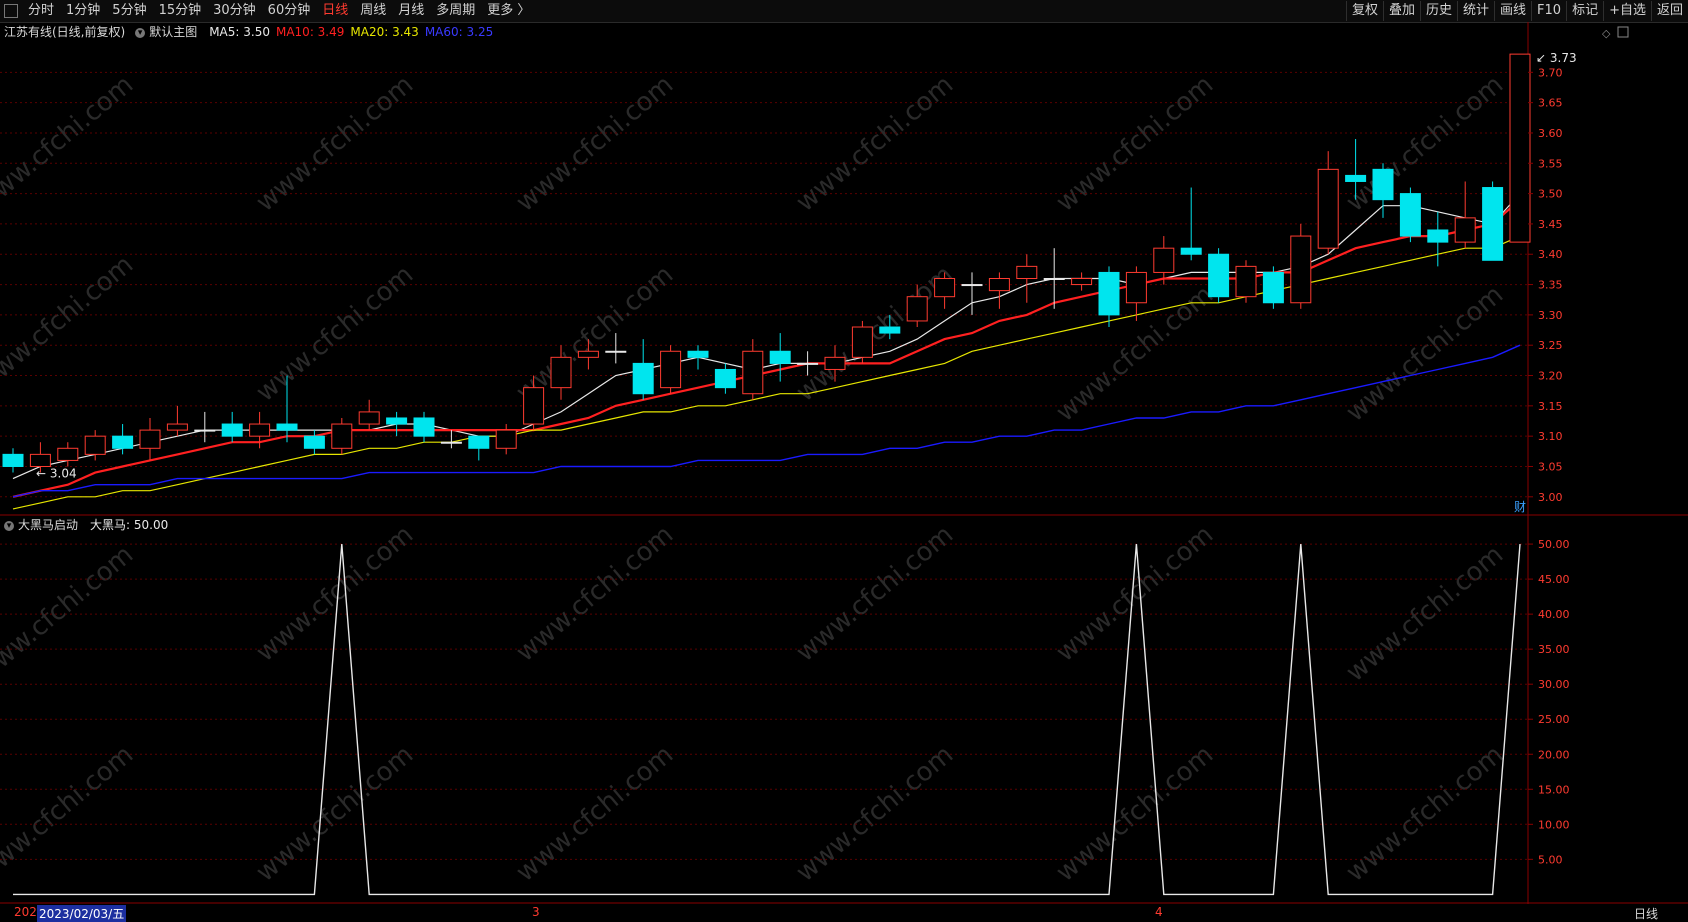 The image size is (1688, 922). Describe the element at coordinates (1554, 754) in the screenshot. I see `indicator-tick-label-6: 20.00` at that location.